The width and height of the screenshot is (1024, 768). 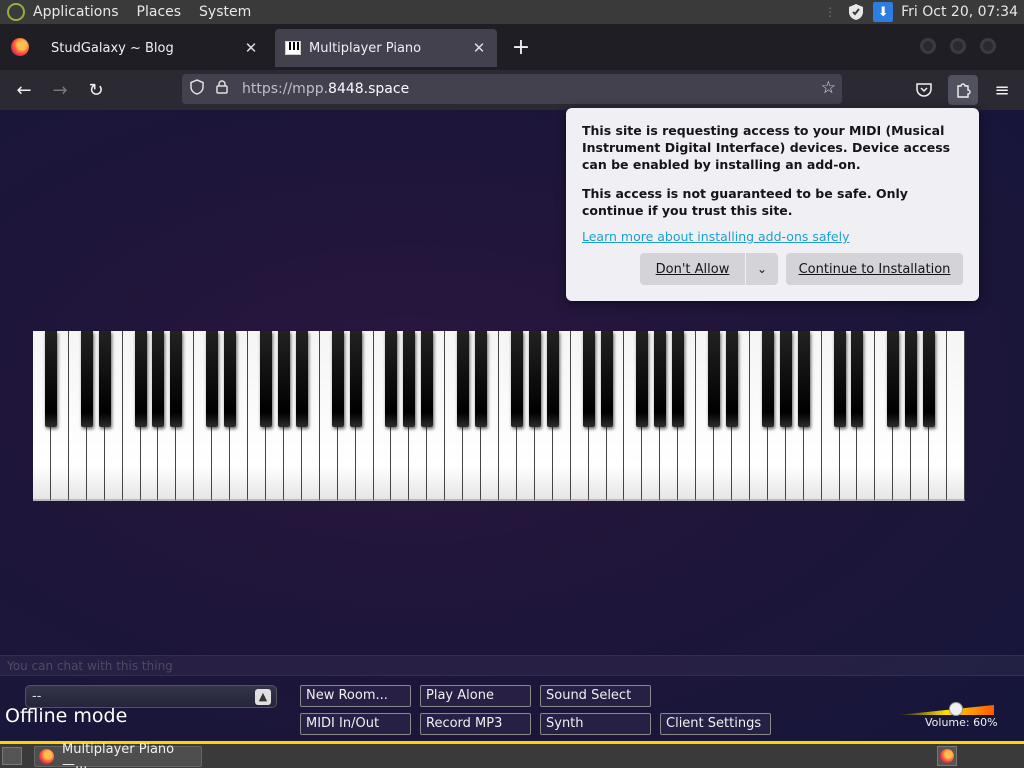 What do you see at coordinates (198, 89) in the screenshot?
I see `tracking-protection-shield-icon` at bounding box center [198, 89].